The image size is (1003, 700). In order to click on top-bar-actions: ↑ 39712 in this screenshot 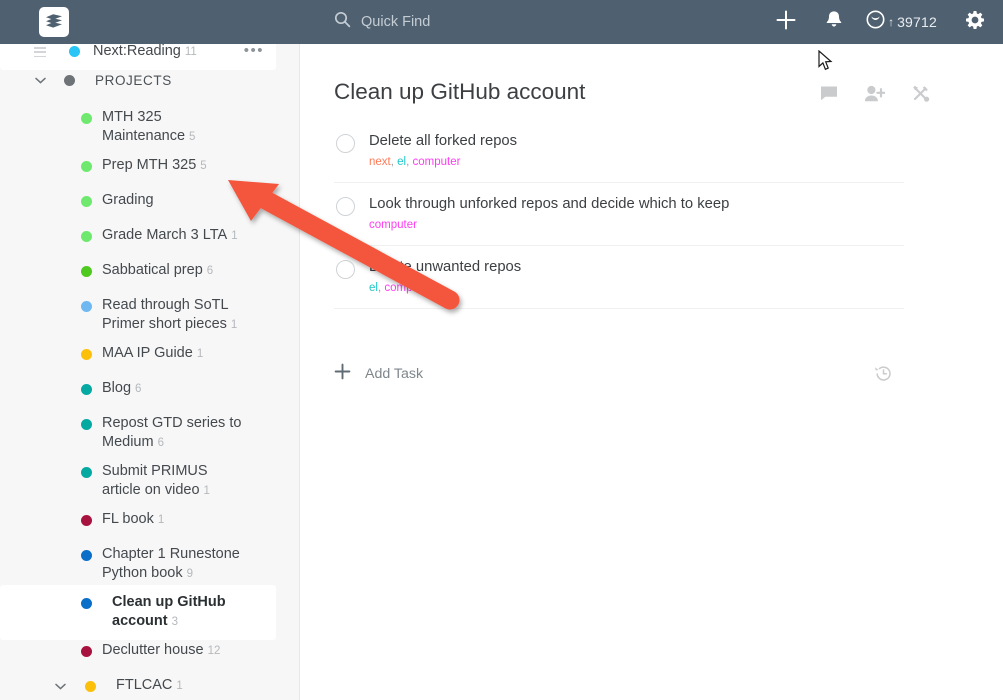, I will do `click(882, 22)`.